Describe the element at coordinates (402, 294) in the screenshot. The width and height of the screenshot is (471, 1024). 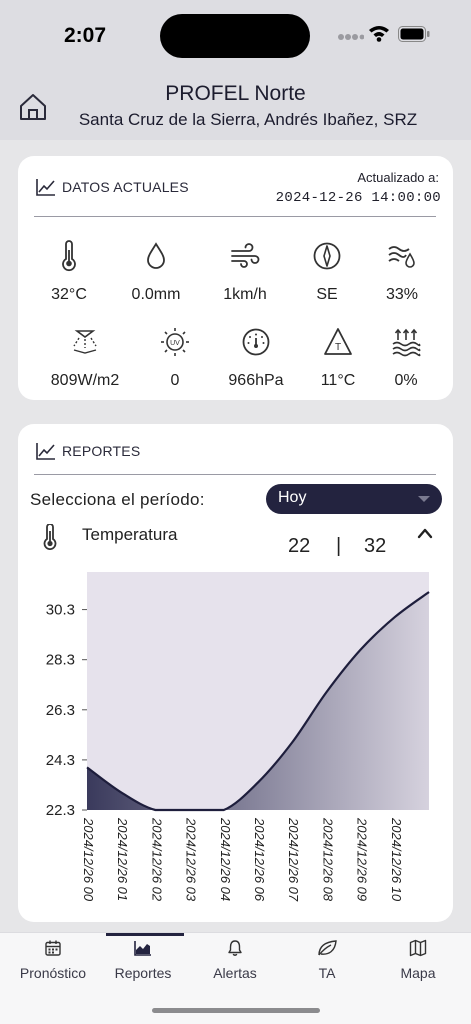
I see `metric-value: 33%` at that location.